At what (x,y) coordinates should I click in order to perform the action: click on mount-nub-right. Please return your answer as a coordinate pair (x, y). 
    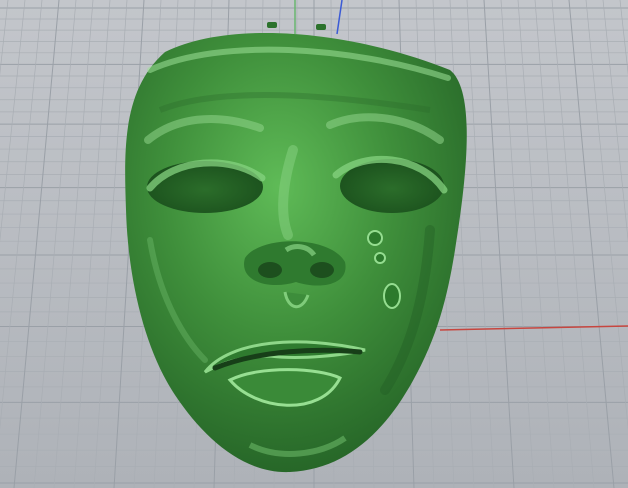
    Looking at the image, I should click on (321, 27).